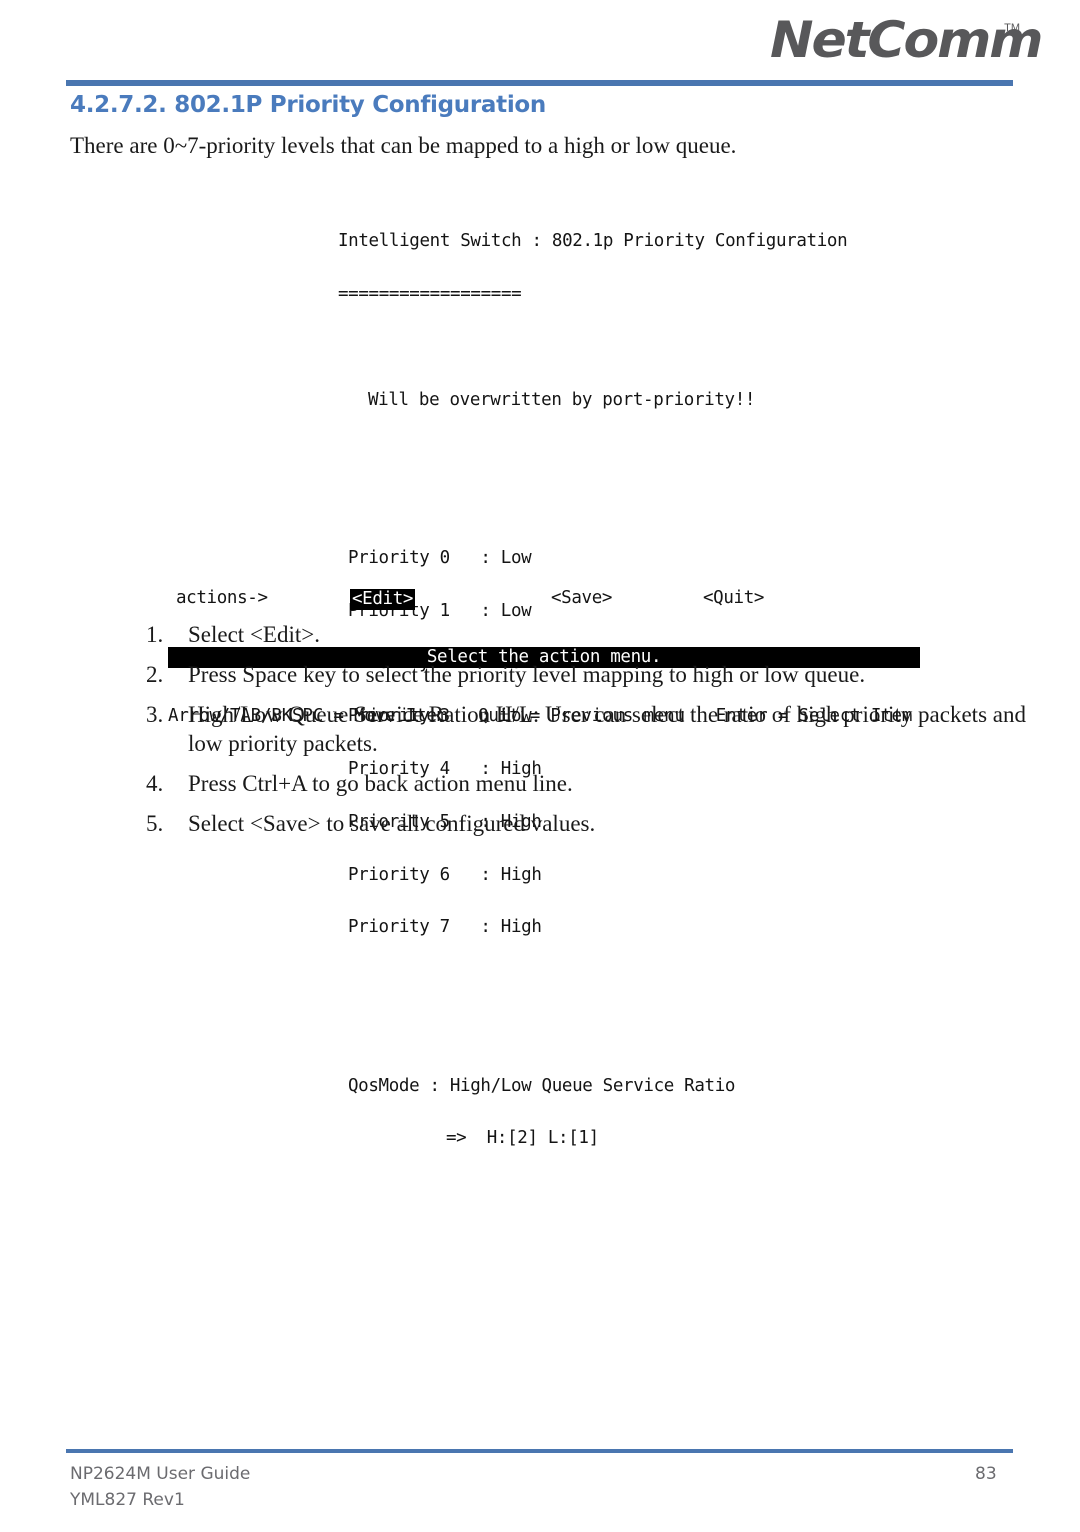  Describe the element at coordinates (155, 823) in the screenshot. I see `list-item-number: 5.` at that location.